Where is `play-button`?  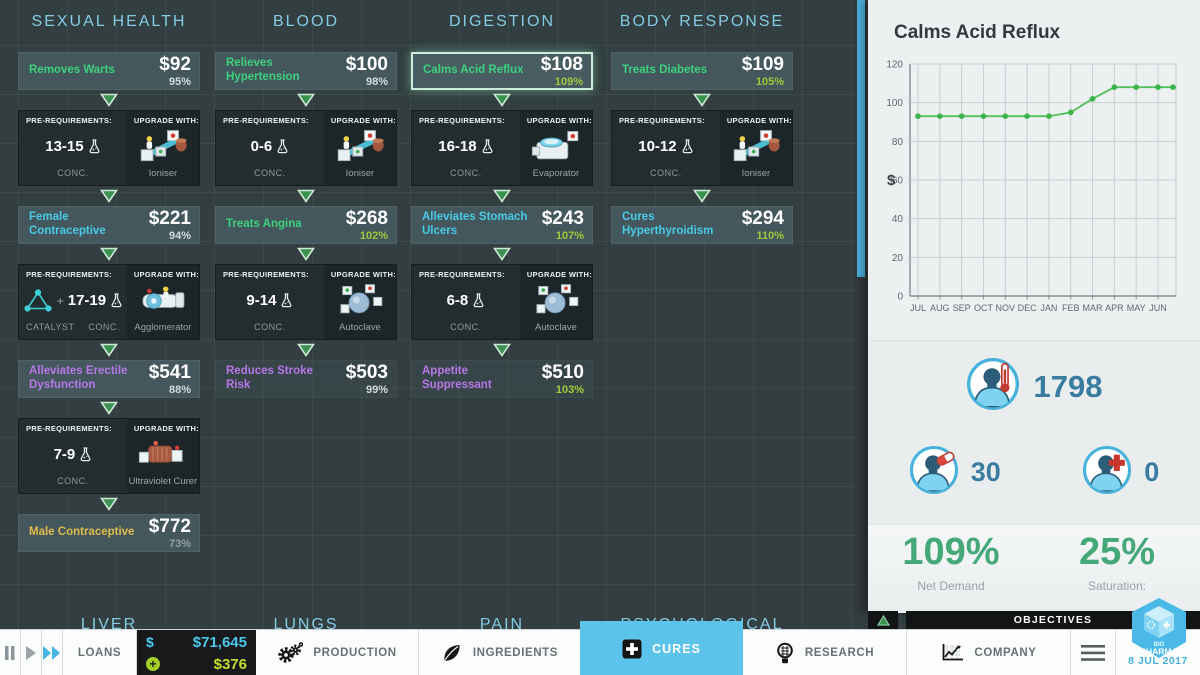 play-button is located at coordinates (31, 652).